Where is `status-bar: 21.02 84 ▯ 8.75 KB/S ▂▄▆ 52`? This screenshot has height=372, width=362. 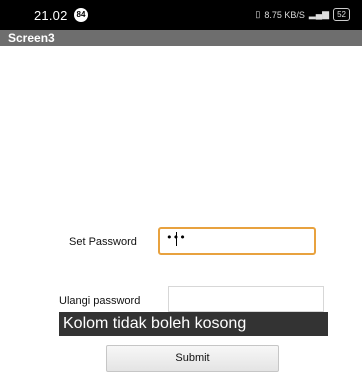 status-bar: 21.02 84 ▯ 8.75 KB/S ▂▄▆ 52 is located at coordinates (181, 15).